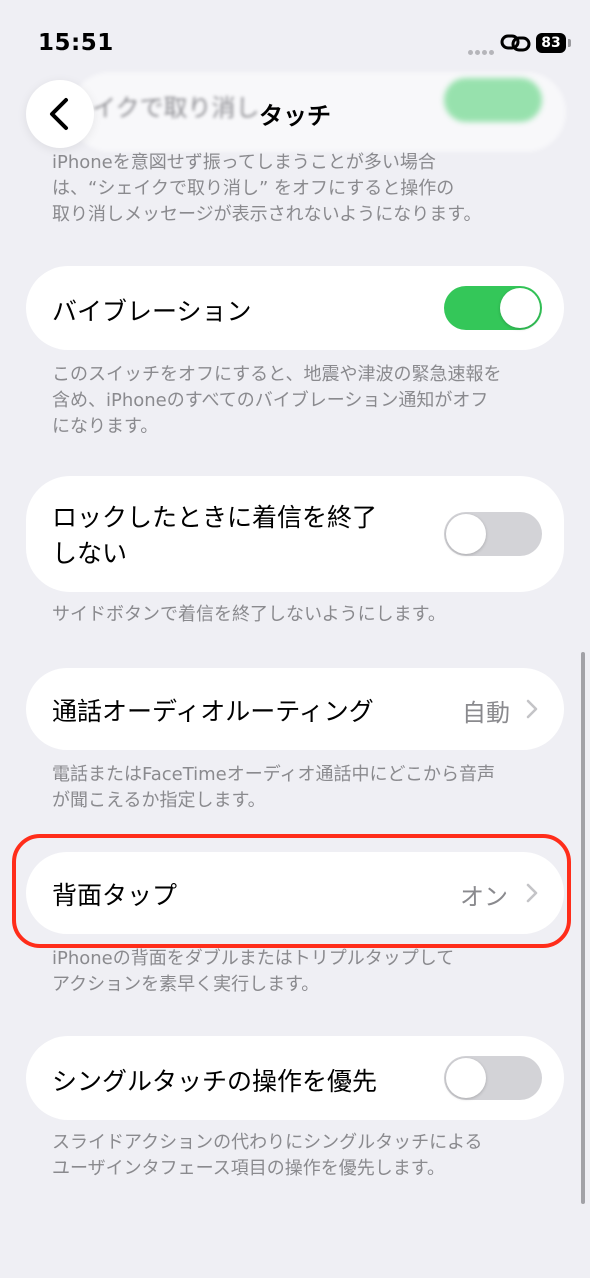  What do you see at coordinates (76, 43) in the screenshot?
I see `status-time: 15:51` at bounding box center [76, 43].